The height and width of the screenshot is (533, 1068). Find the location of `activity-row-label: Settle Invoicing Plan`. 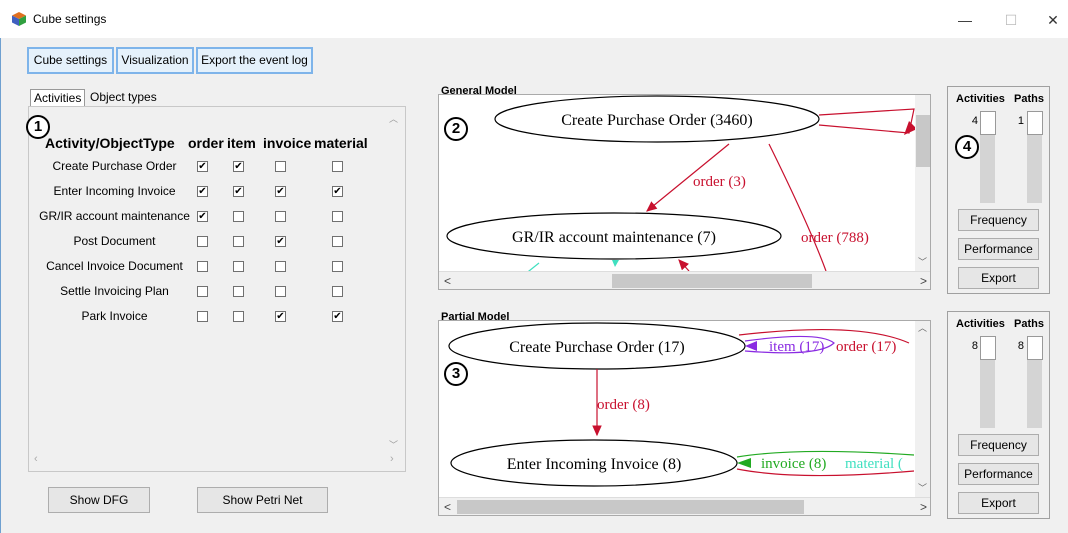

activity-row-label: Settle Invoicing Plan is located at coordinates (114, 291).